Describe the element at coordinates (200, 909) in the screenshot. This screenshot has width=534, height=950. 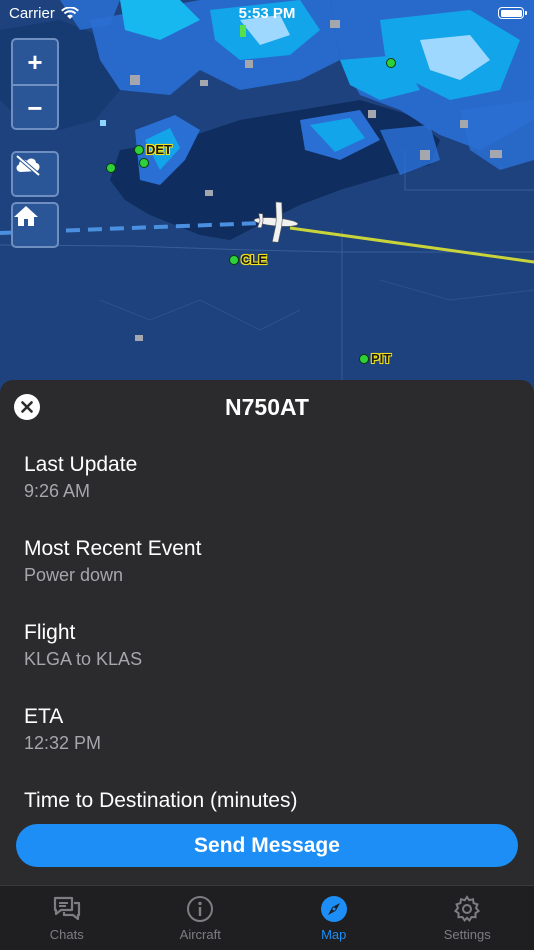
I see `info-icon` at that location.